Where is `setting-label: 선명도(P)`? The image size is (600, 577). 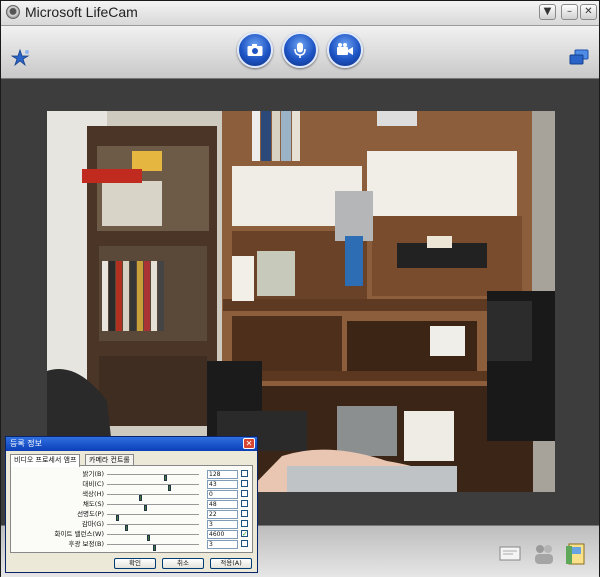
setting-label: 선명도(P) is located at coordinates (90, 514).